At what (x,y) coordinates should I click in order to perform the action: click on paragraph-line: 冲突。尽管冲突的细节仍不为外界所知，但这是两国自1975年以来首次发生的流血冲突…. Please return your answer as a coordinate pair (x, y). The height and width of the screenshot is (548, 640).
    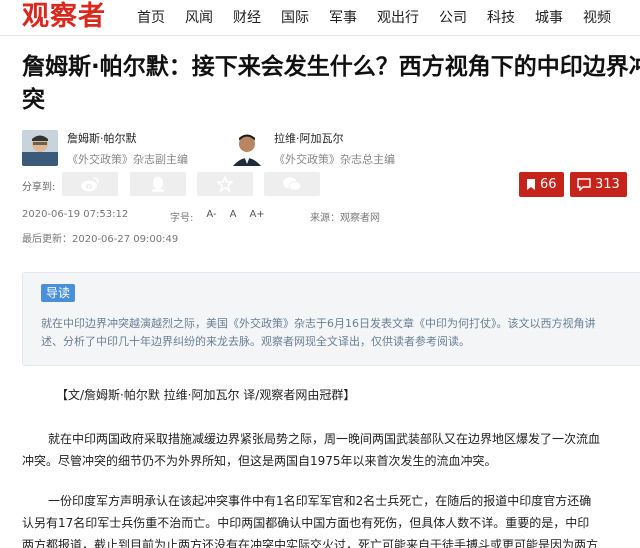
    Looking at the image, I should click on (259, 461).